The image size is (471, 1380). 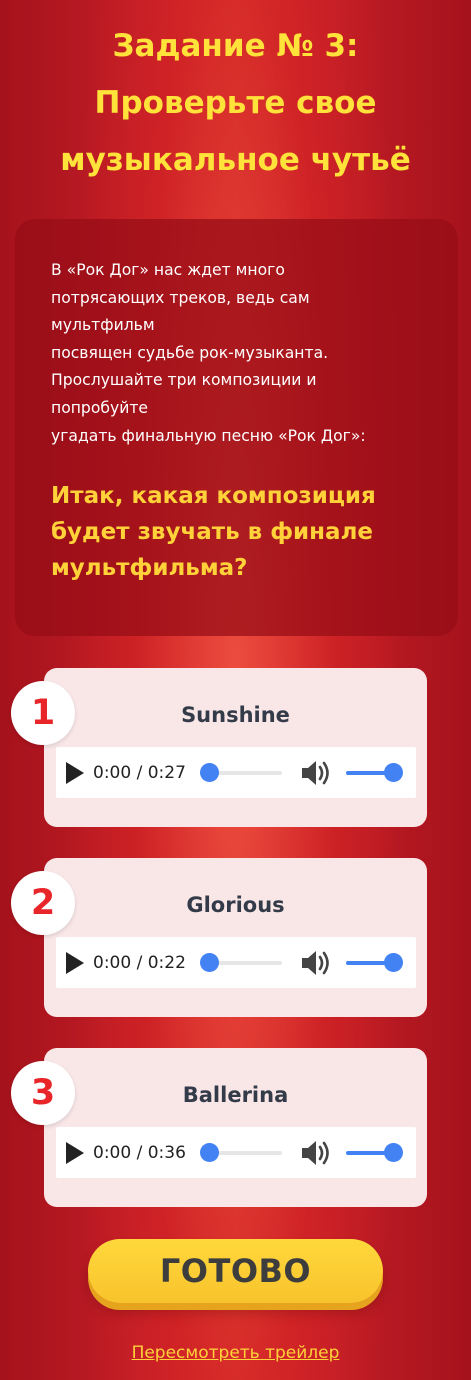 What do you see at coordinates (184, 380) in the screenshot?
I see `info-line: Прослушайте три композиции и` at bounding box center [184, 380].